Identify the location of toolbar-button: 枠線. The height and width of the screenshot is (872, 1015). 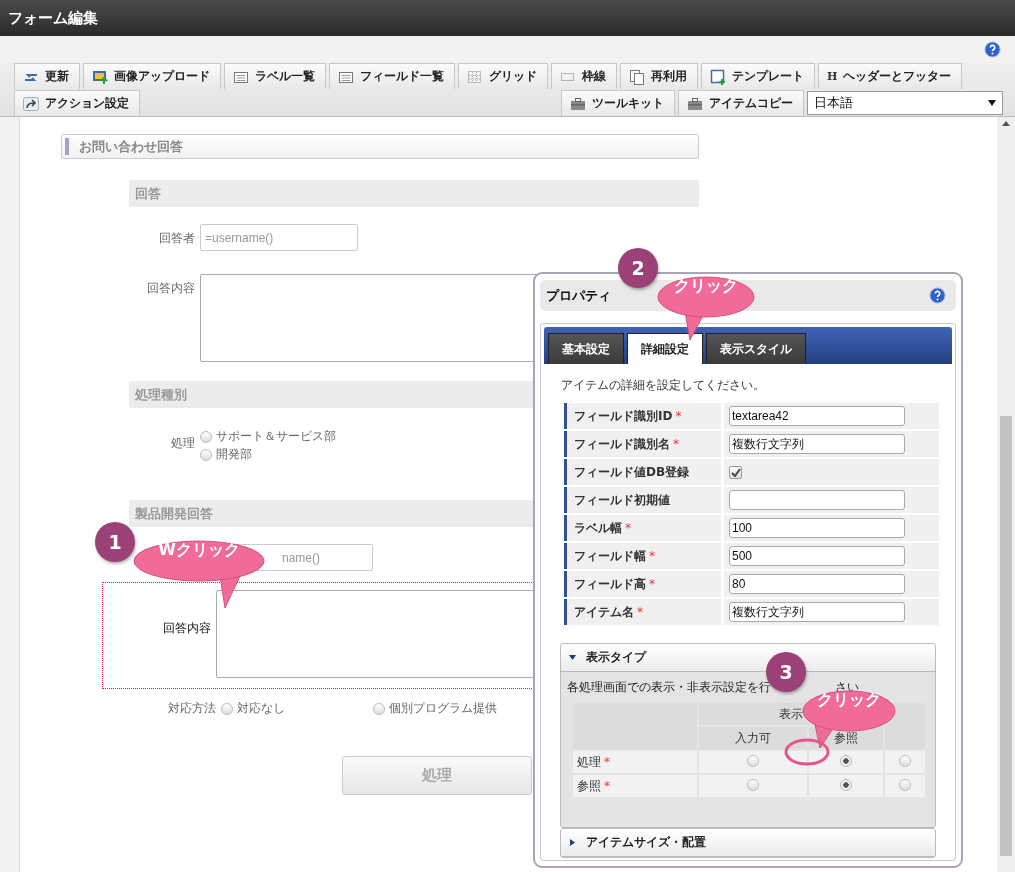
(584, 76).